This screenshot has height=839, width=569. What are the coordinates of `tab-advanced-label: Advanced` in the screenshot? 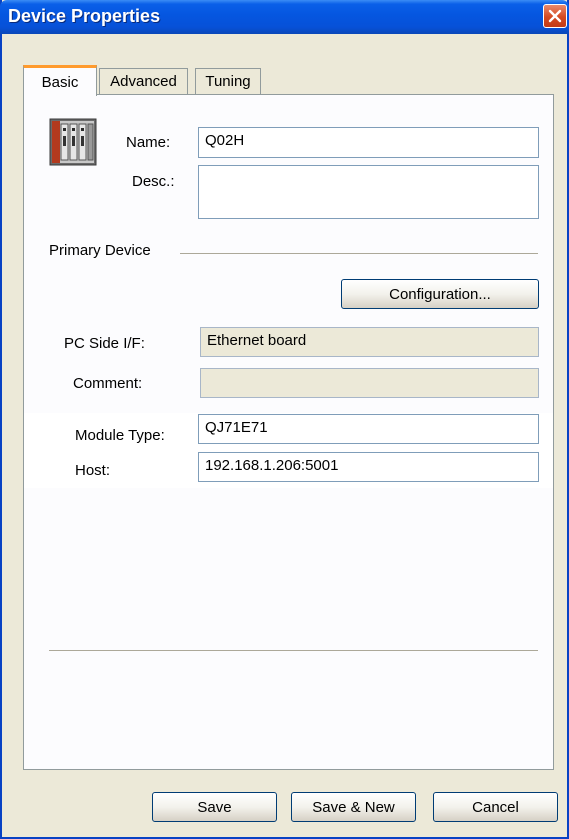 It's located at (143, 81).